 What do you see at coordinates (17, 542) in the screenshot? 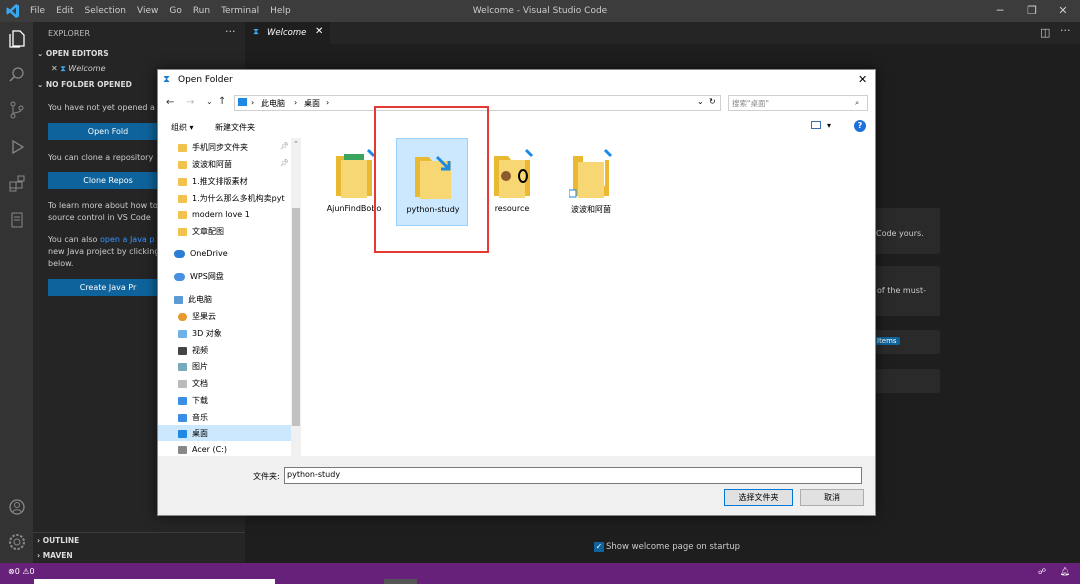
I see `settings-gear-icon` at bounding box center [17, 542].